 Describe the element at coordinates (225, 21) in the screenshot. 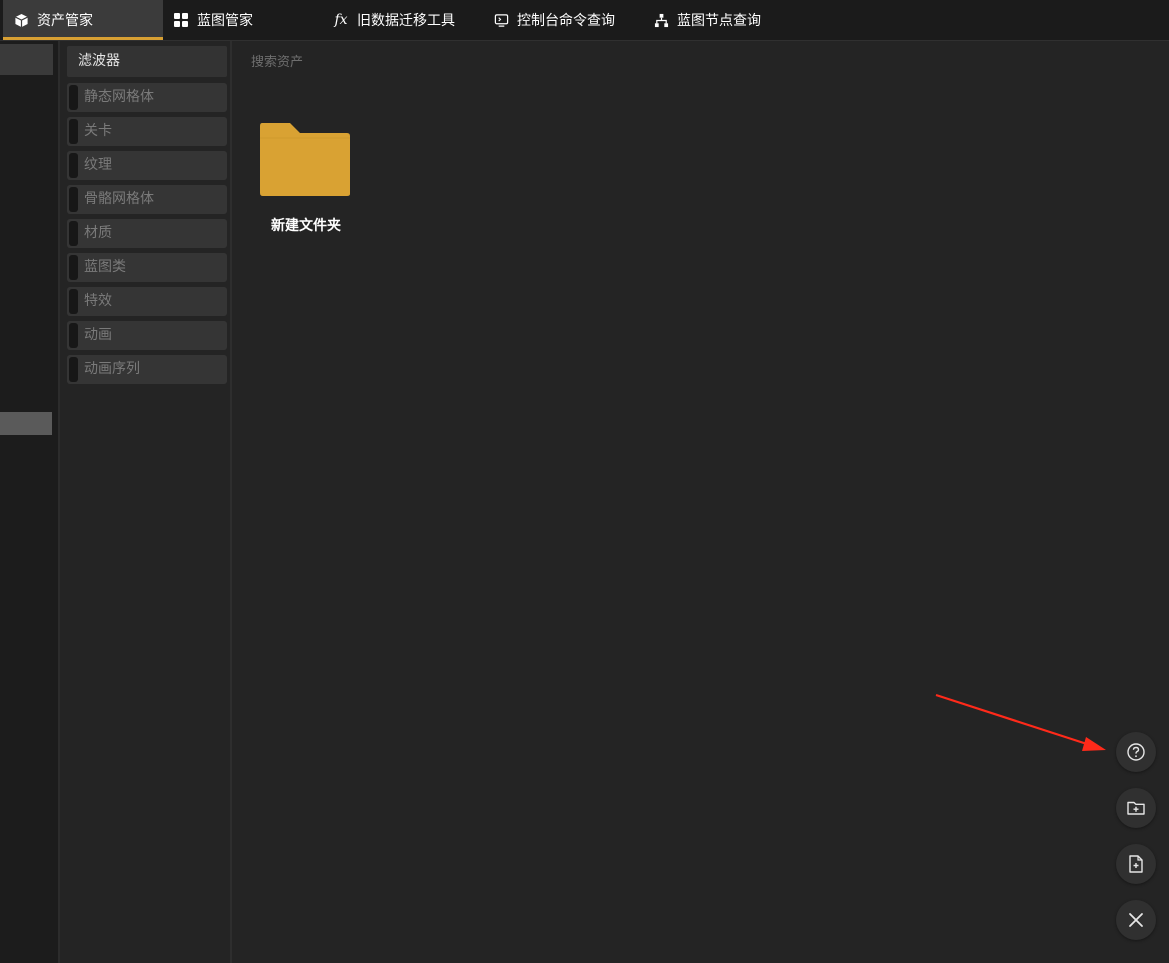

I see `tab-label: 蓝图管家` at that location.